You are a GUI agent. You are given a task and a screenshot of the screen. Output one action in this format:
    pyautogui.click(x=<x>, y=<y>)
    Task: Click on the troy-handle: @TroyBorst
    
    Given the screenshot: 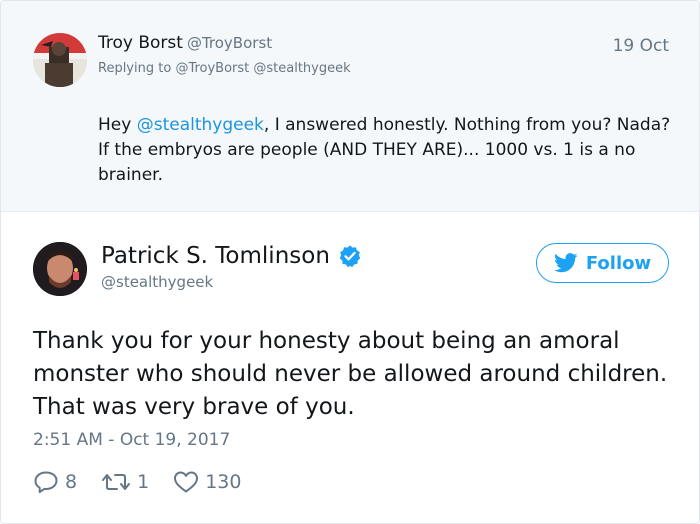 What is the action you would take?
    pyautogui.click(x=229, y=43)
    